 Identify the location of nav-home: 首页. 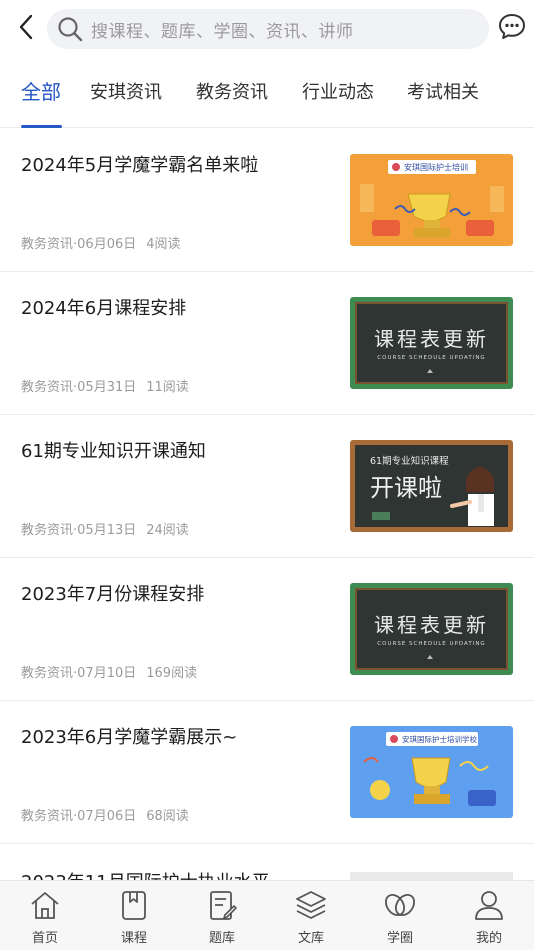
(45, 919).